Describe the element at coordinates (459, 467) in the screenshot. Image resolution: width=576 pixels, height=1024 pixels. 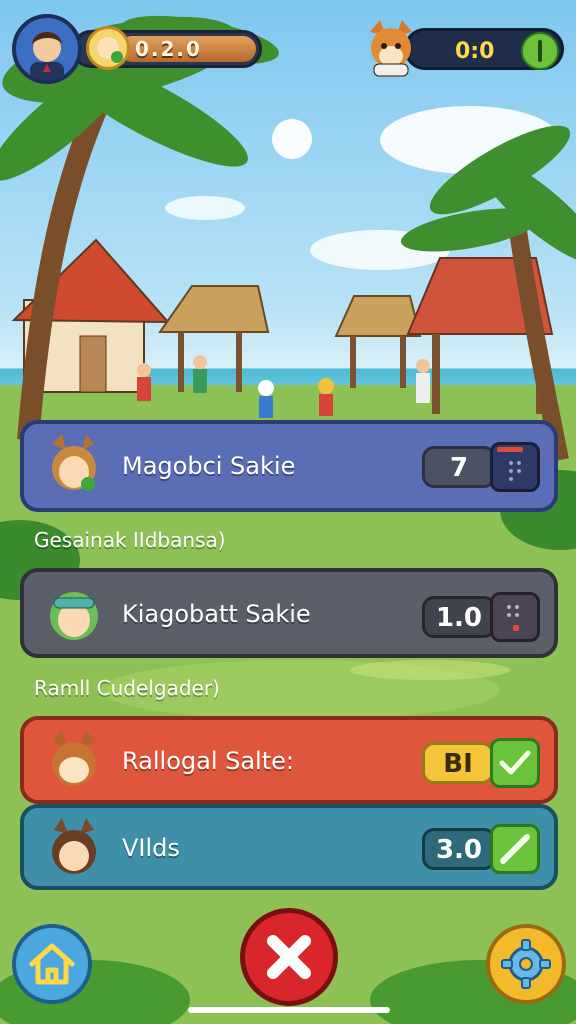
I see `row-value: 7` at that location.